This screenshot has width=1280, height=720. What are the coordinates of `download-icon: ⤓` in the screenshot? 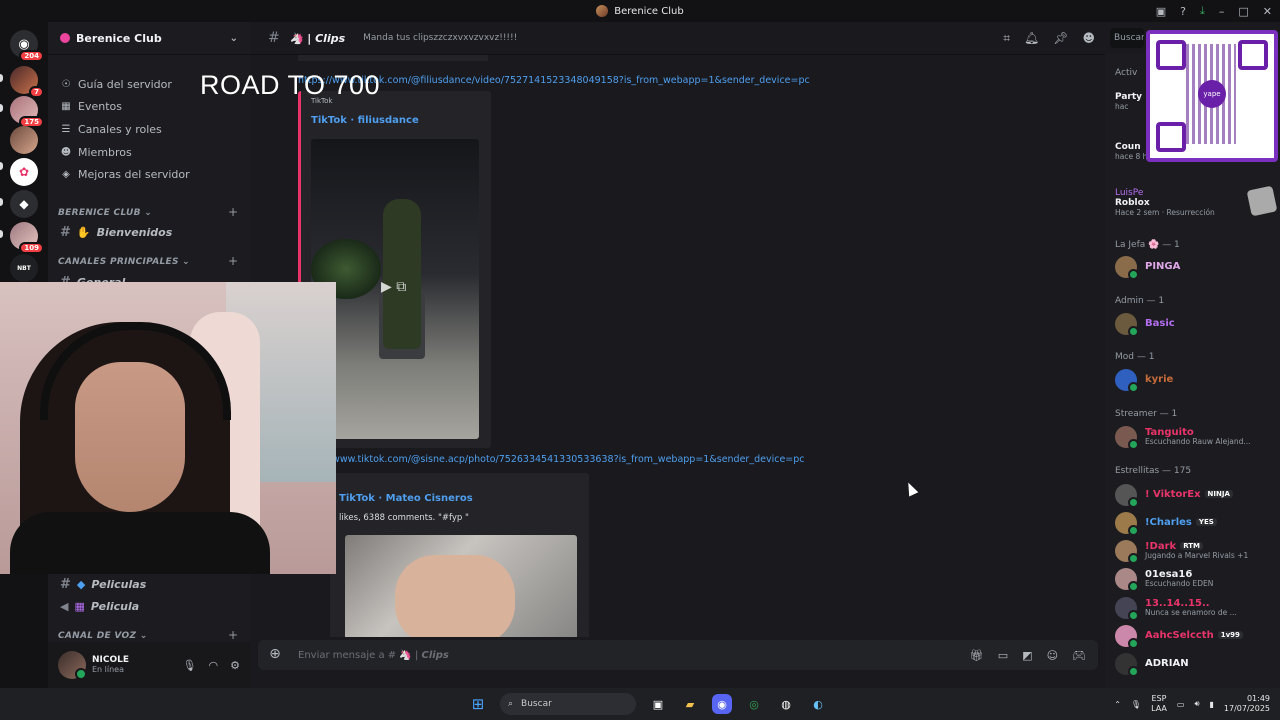 It's located at (1202, 11).